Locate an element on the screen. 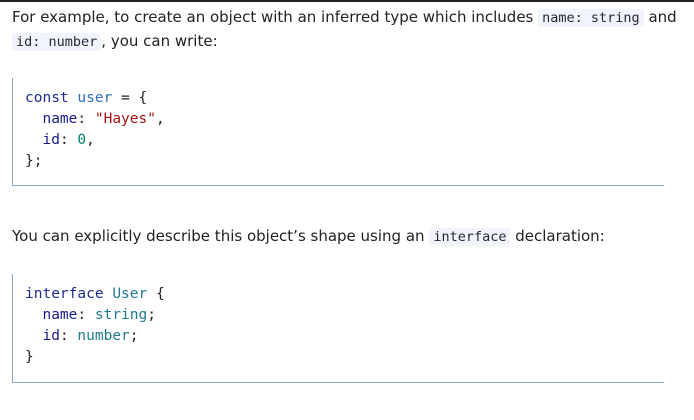 The image size is (694, 420). close-brace: } is located at coordinates (29, 357).